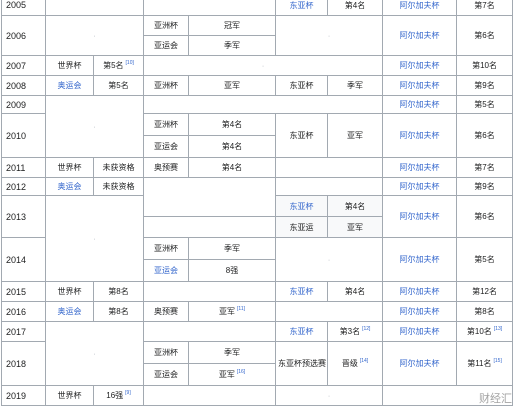  Describe the element at coordinates (302, 227) in the screenshot. I see `competition-link: 东亚运` at that location.